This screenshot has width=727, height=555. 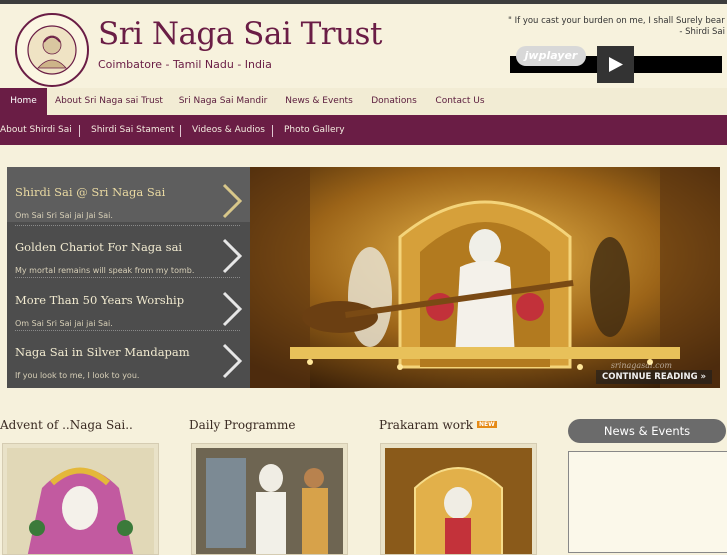 I want to click on daily-programme-image, so click(x=269, y=501).